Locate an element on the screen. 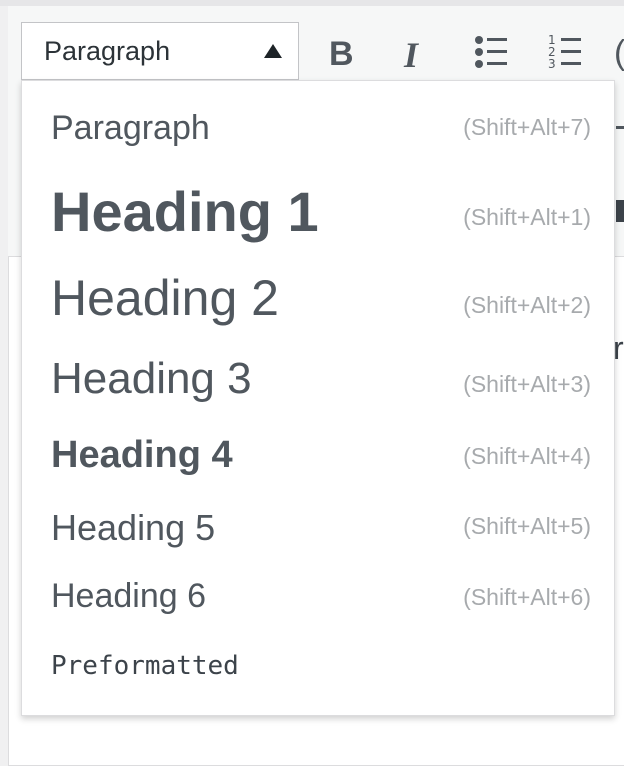 This screenshot has height=766, width=624. menu-item-heading-4: Heading 4 (Shift+Alt+4) is located at coordinates (318, 456).